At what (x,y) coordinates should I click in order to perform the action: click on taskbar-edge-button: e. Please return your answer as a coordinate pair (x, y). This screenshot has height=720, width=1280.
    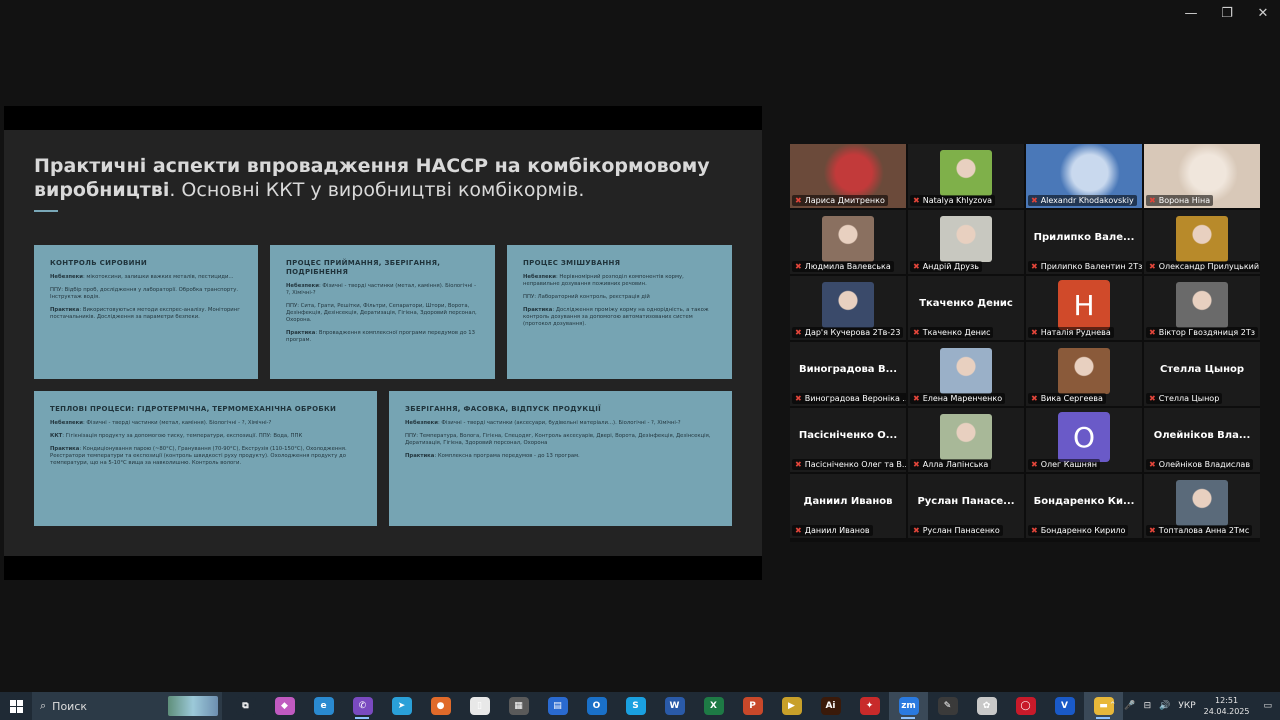
    Looking at the image, I should click on (323, 706).